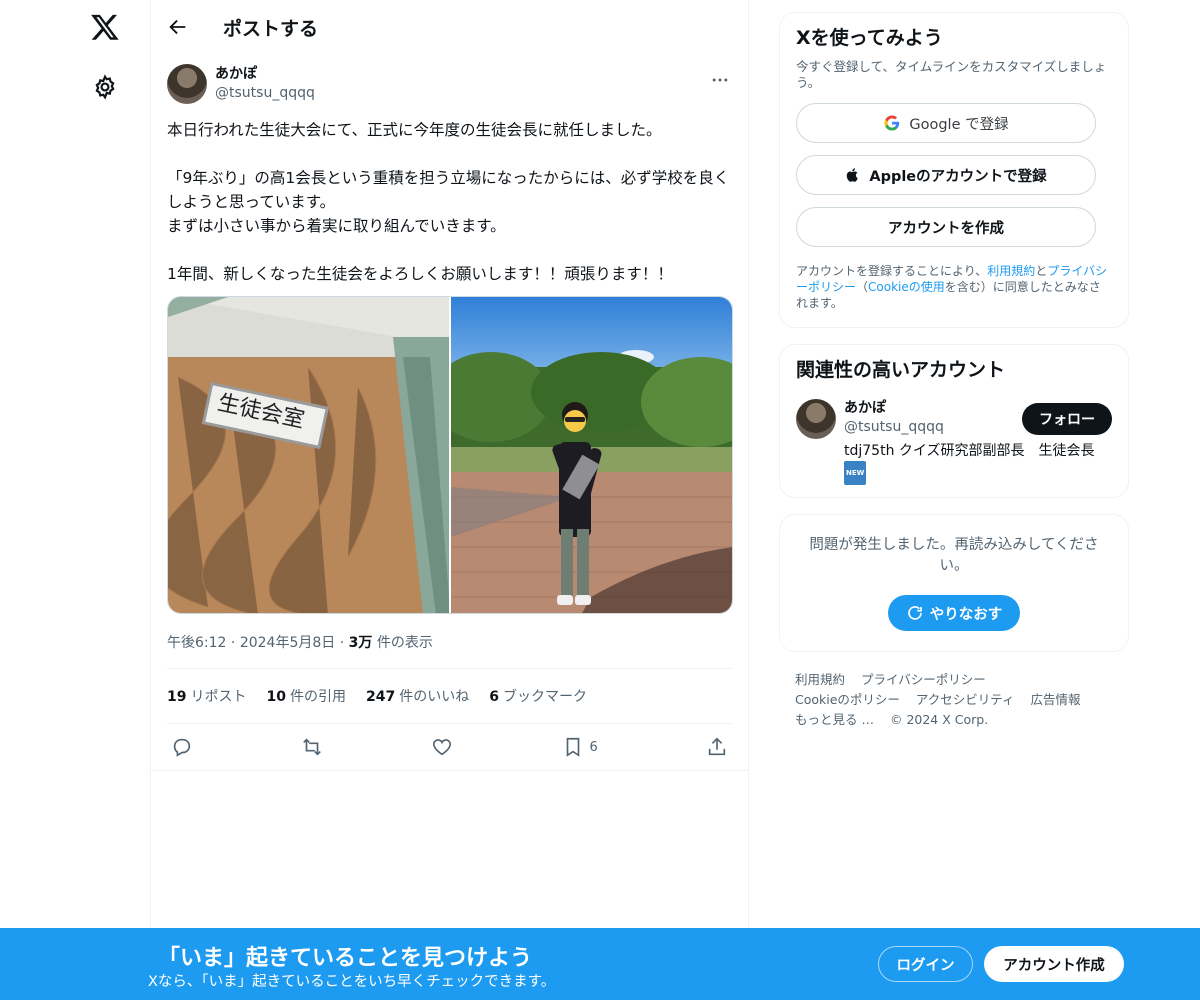 This screenshot has width=1200, height=1000. I want to click on terms-link: 利用規約, so click(1011, 271).